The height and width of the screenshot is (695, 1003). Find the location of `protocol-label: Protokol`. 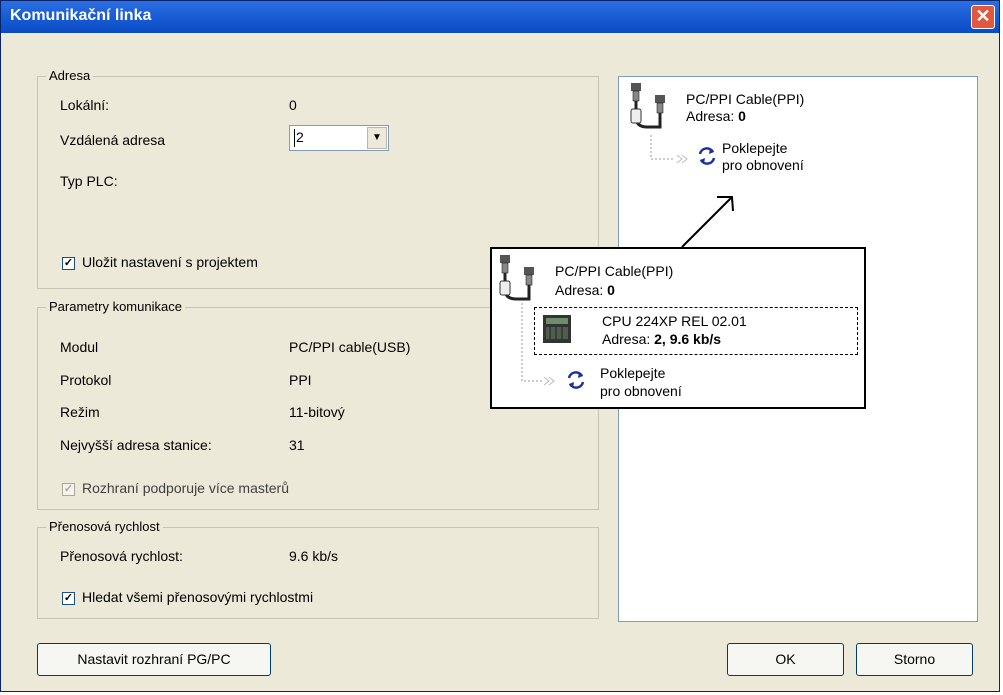

protocol-label: Protokol is located at coordinates (86, 380).